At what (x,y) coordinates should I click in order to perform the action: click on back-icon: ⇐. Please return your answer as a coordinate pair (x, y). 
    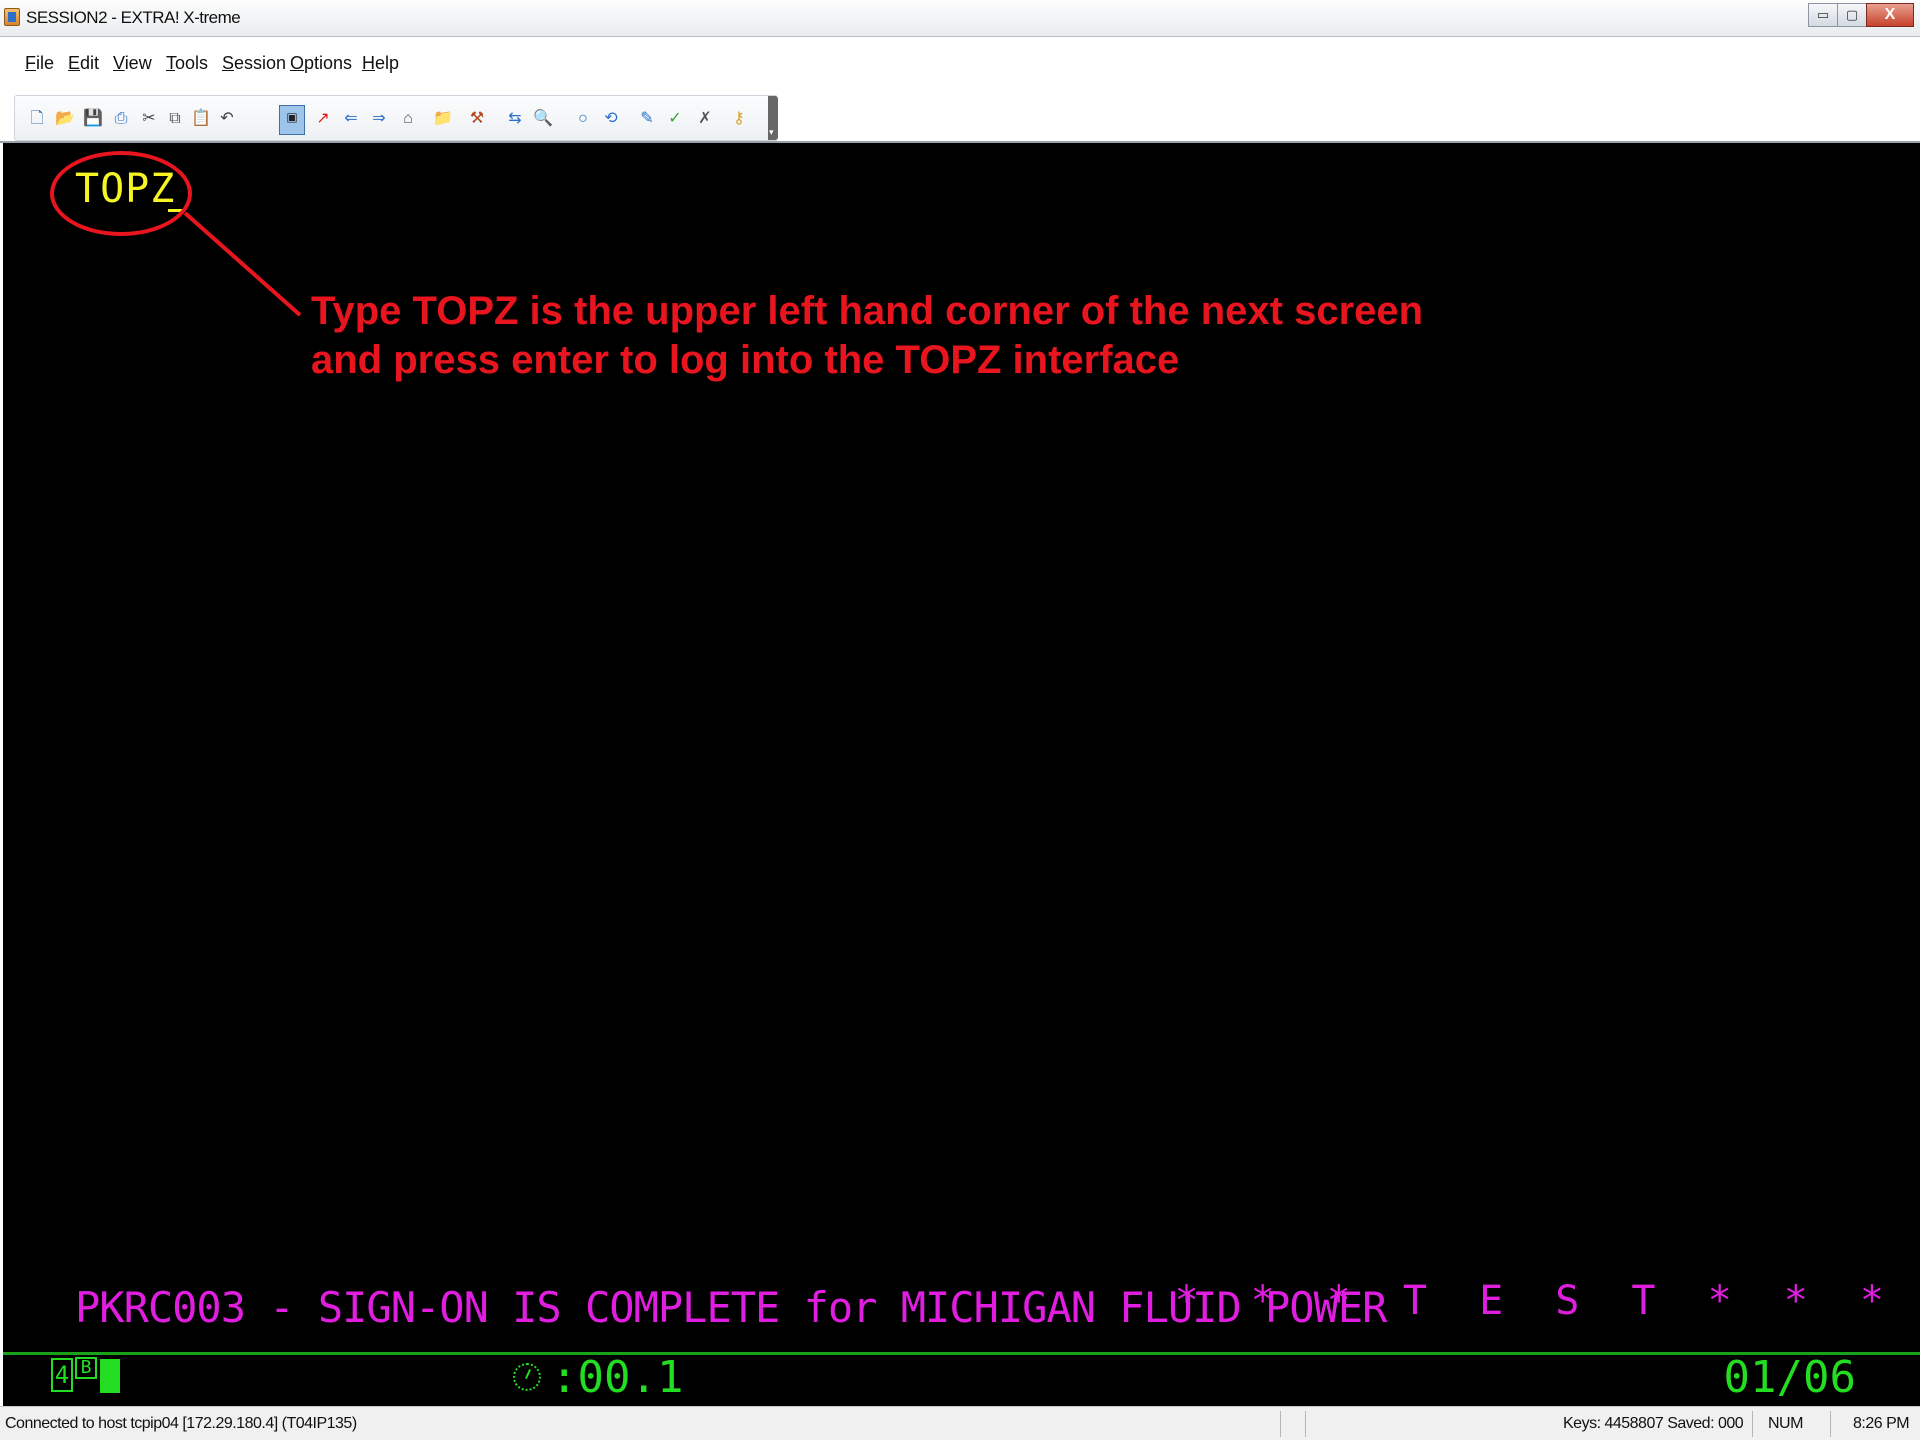
    Looking at the image, I should click on (351, 119).